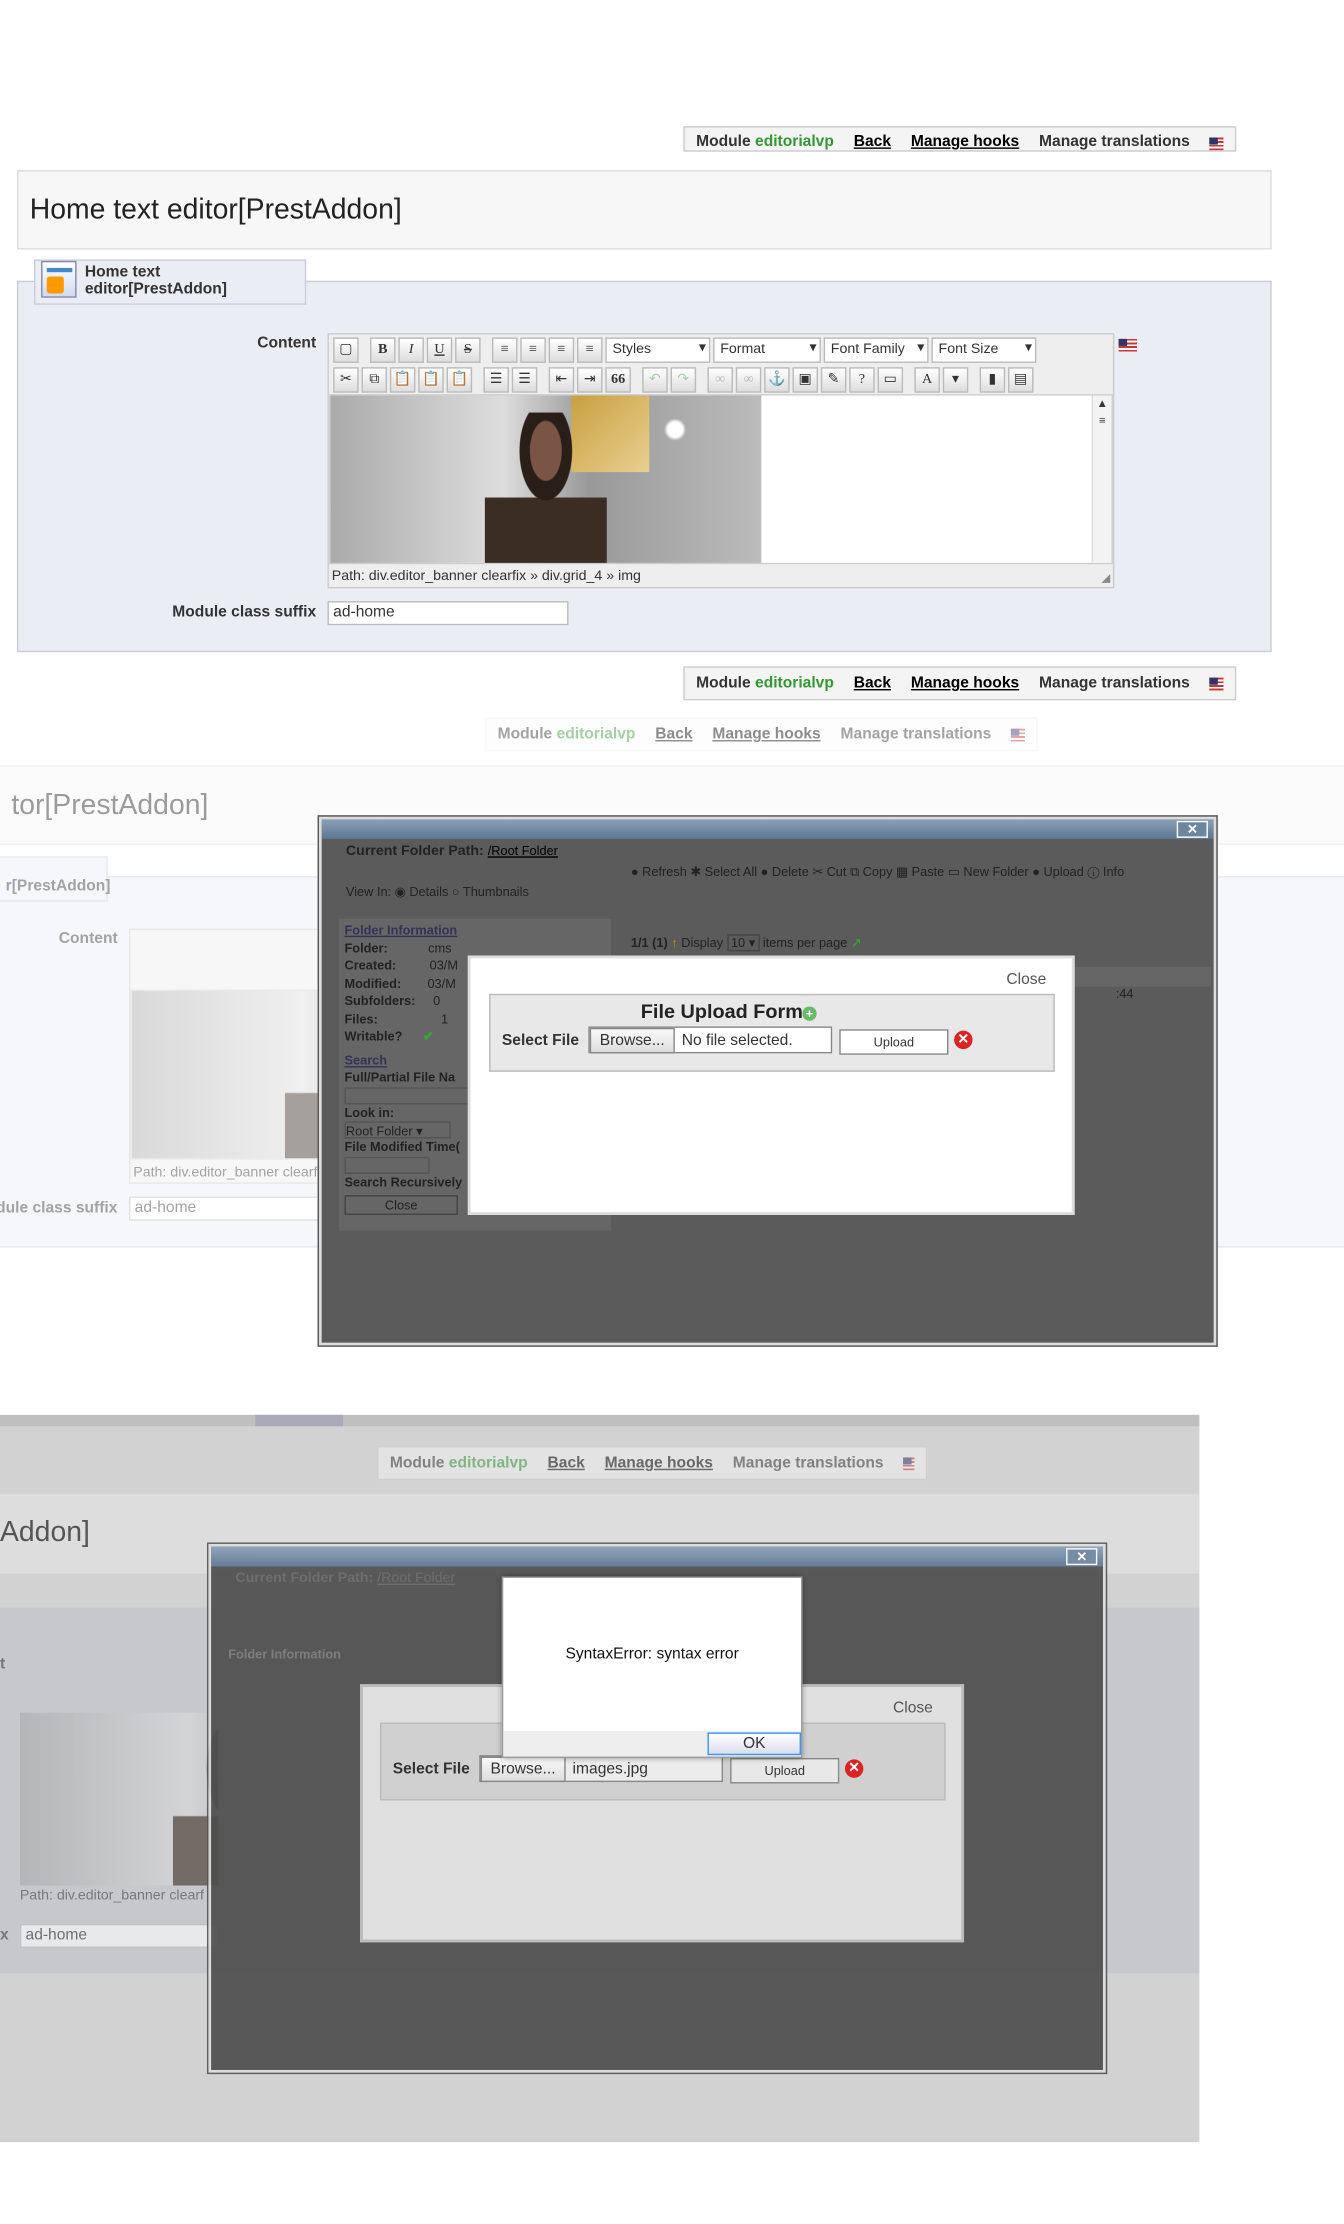 The width and height of the screenshot is (1344, 2224). I want to click on paste-icon: 📋, so click(402, 379).